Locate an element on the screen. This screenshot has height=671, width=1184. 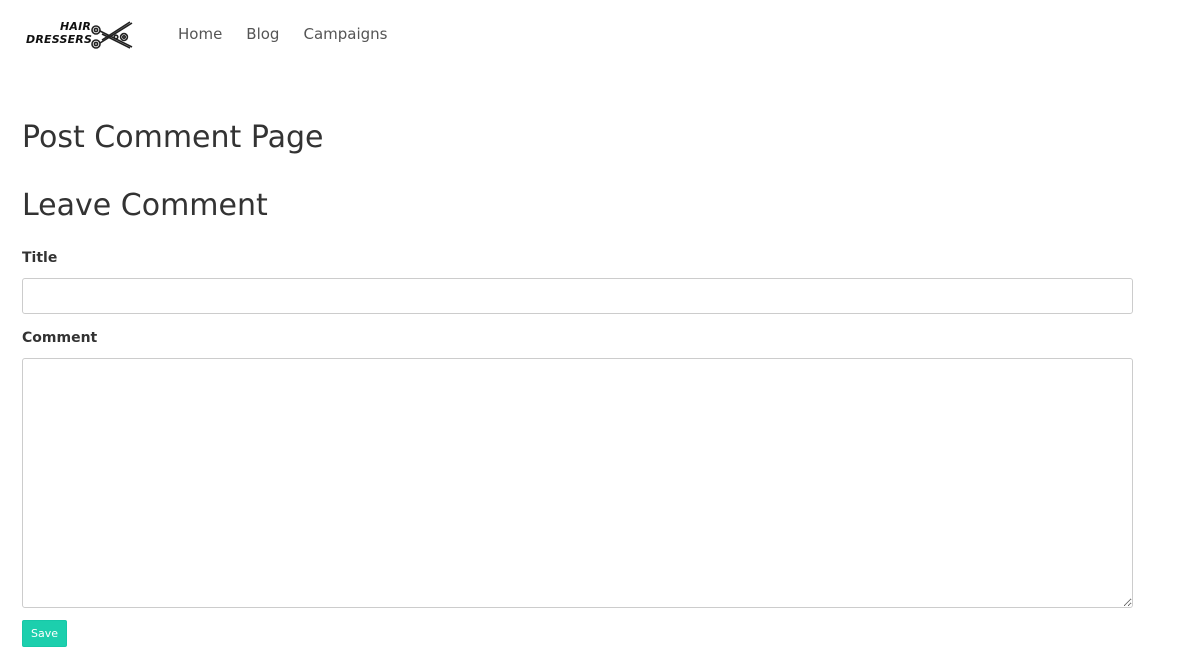
nav-link-blog: Blog is located at coordinates (262, 34).